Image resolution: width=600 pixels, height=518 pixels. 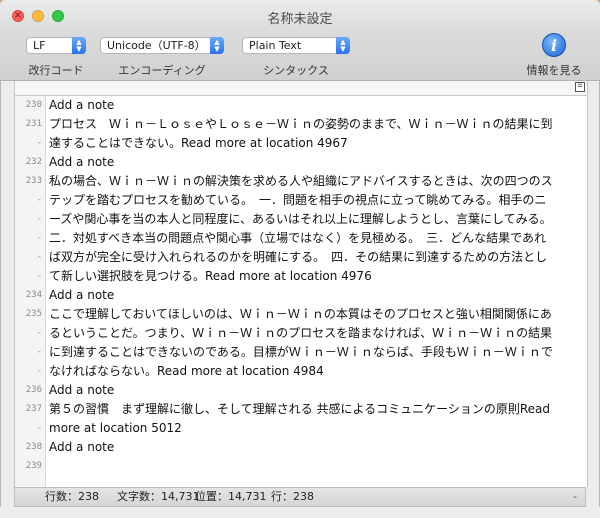 What do you see at coordinates (275, 45) in the screenshot?
I see `syntax-value: Plain Text` at bounding box center [275, 45].